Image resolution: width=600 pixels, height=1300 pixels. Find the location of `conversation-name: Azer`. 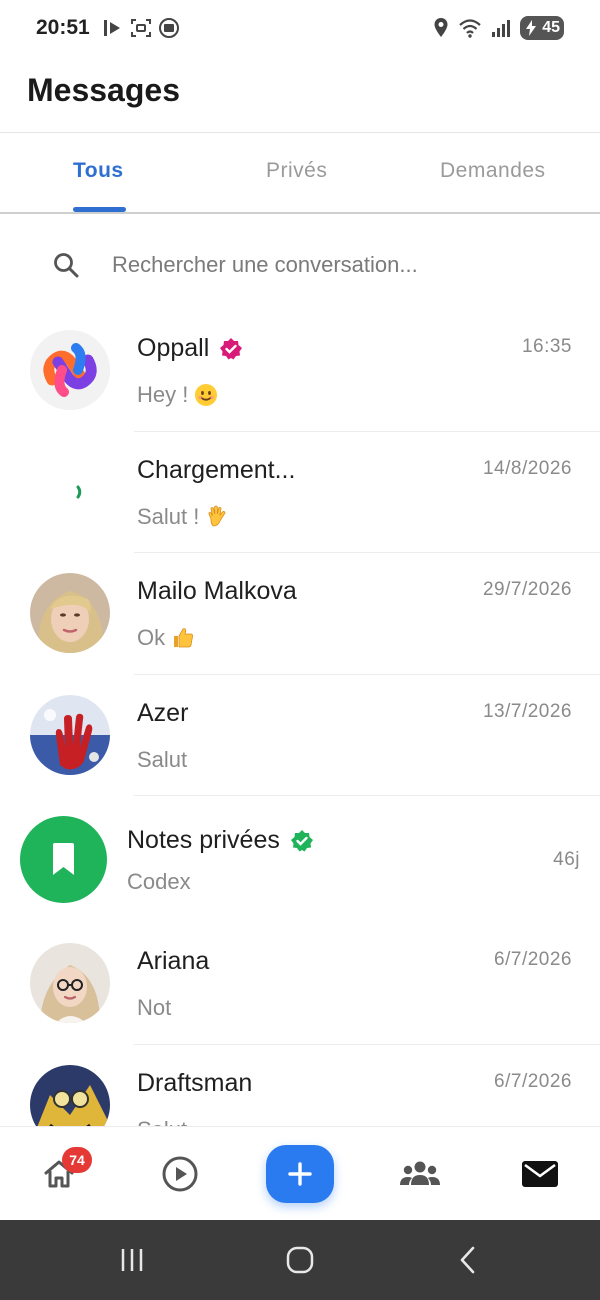

conversation-name: Azer is located at coordinates (163, 712).